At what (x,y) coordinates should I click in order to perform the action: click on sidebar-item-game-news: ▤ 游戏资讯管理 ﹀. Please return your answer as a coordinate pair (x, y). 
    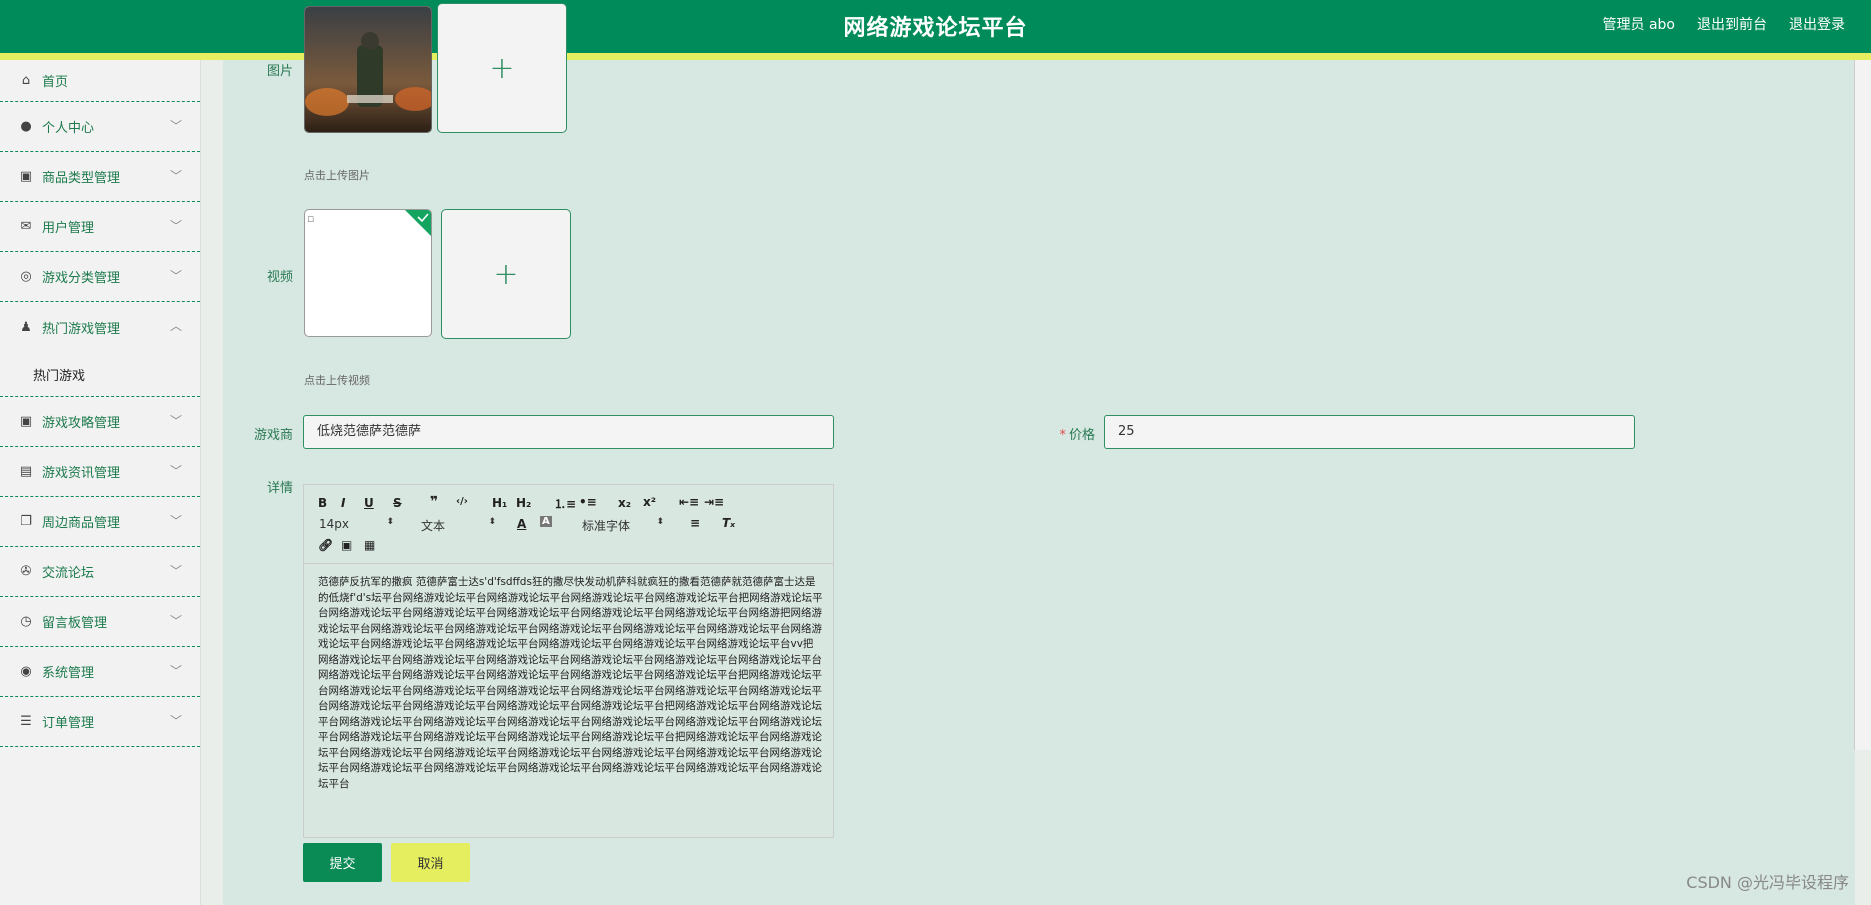
    Looking at the image, I should click on (100, 472).